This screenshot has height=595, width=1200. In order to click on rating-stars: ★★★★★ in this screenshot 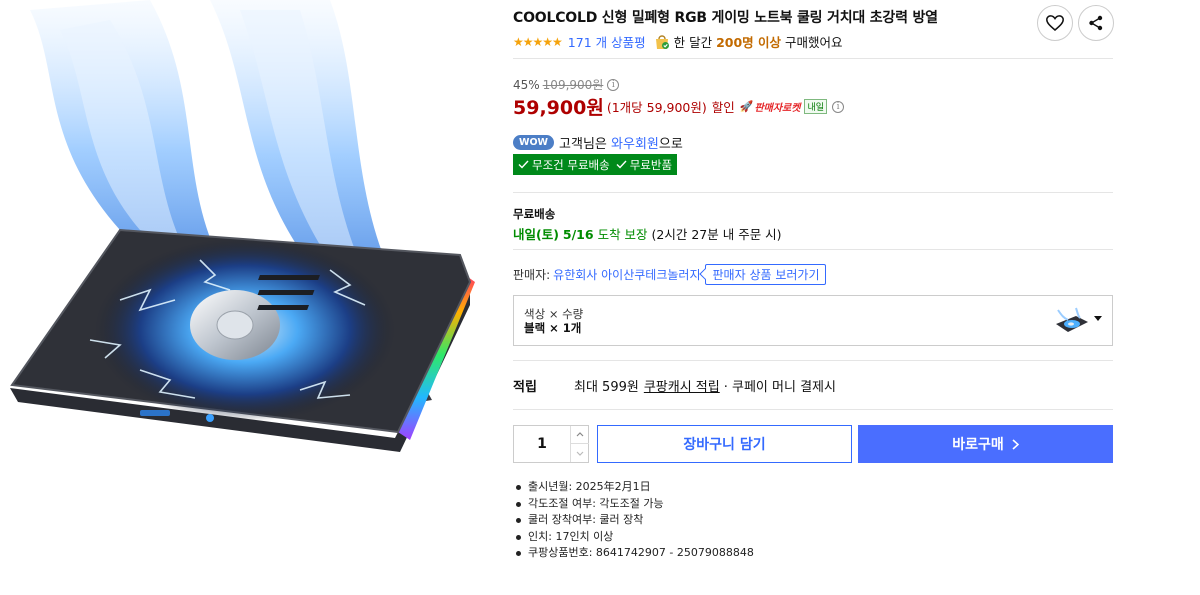, I will do `click(538, 41)`.